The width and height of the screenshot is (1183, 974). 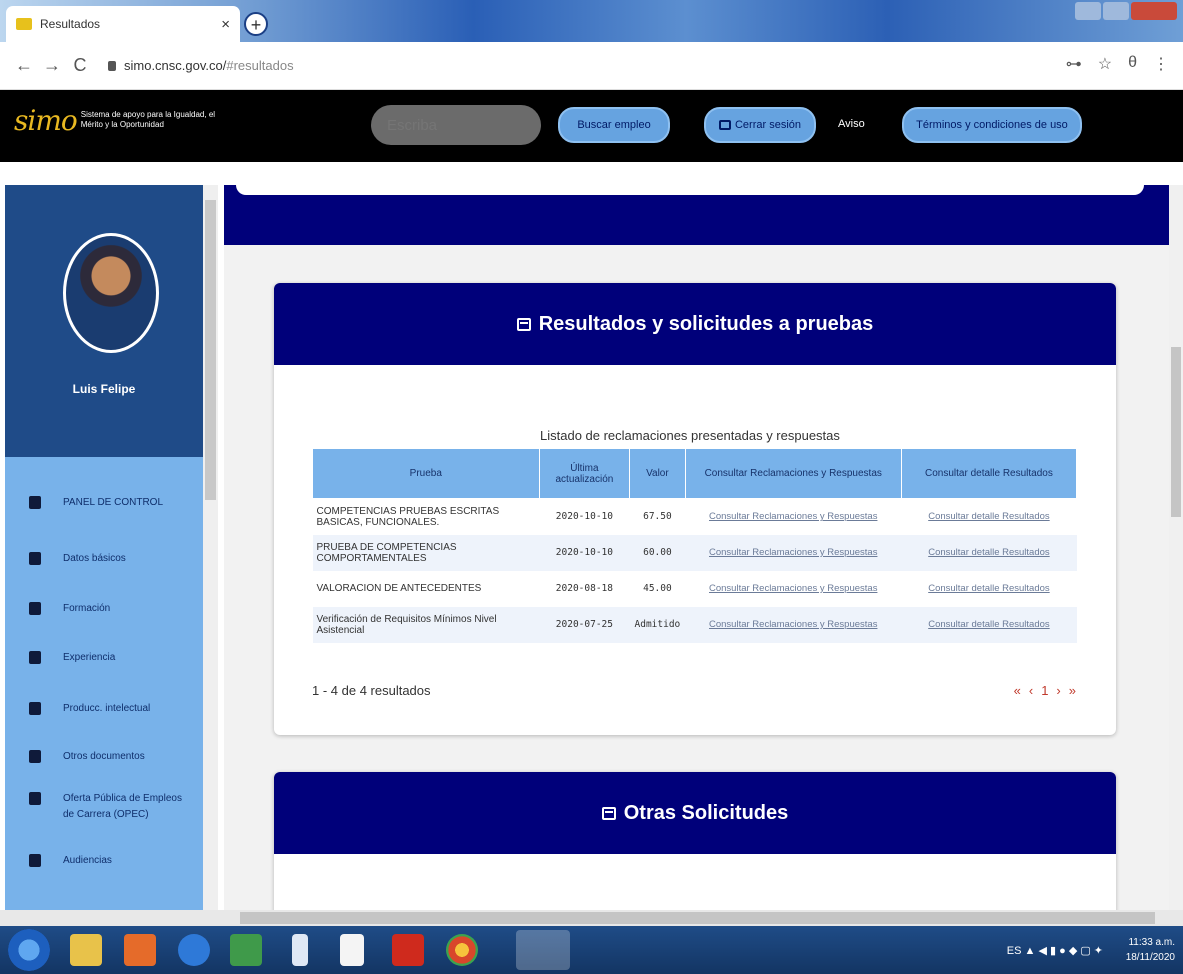 I want to click on otras-solicitudes-card: Otras Solicitudes, so click(x=695, y=841).